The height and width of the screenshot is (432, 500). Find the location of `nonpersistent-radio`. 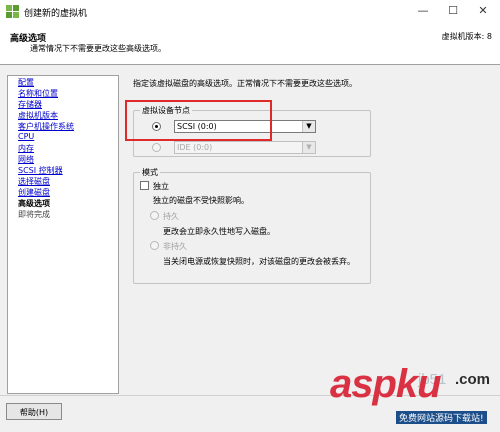

nonpersistent-radio is located at coordinates (154, 245).